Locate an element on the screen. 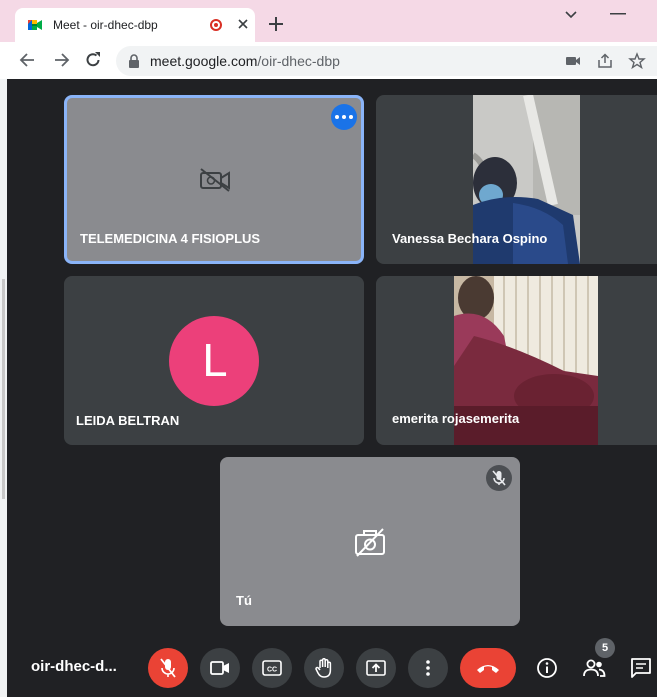 Image resolution: width=657 pixels, height=697 pixels. participant-name: emerita rojasemerita is located at coordinates (456, 418).